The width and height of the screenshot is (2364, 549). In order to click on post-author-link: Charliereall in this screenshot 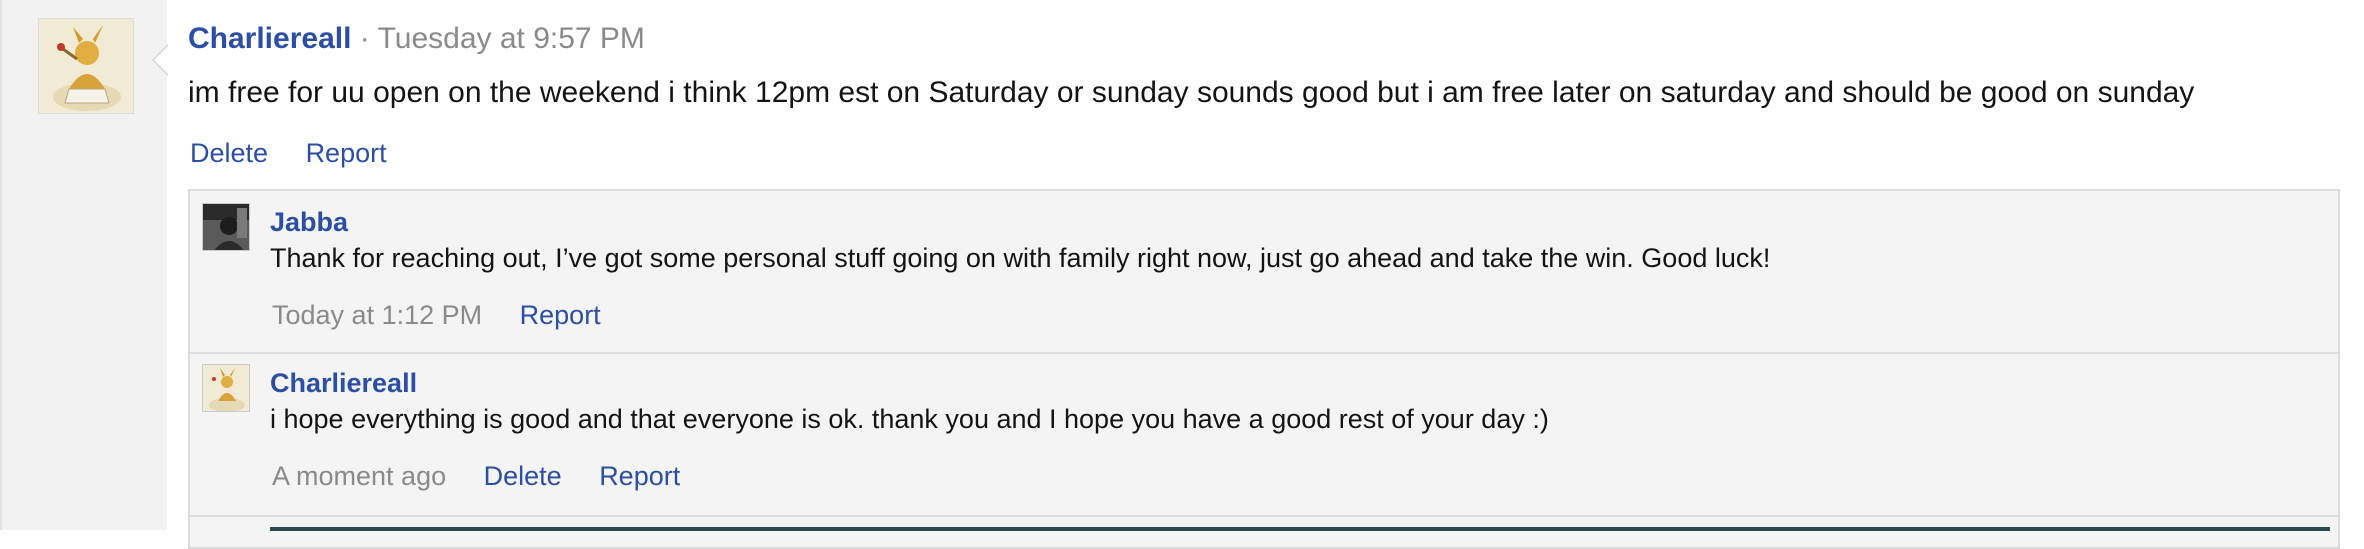, I will do `click(269, 38)`.